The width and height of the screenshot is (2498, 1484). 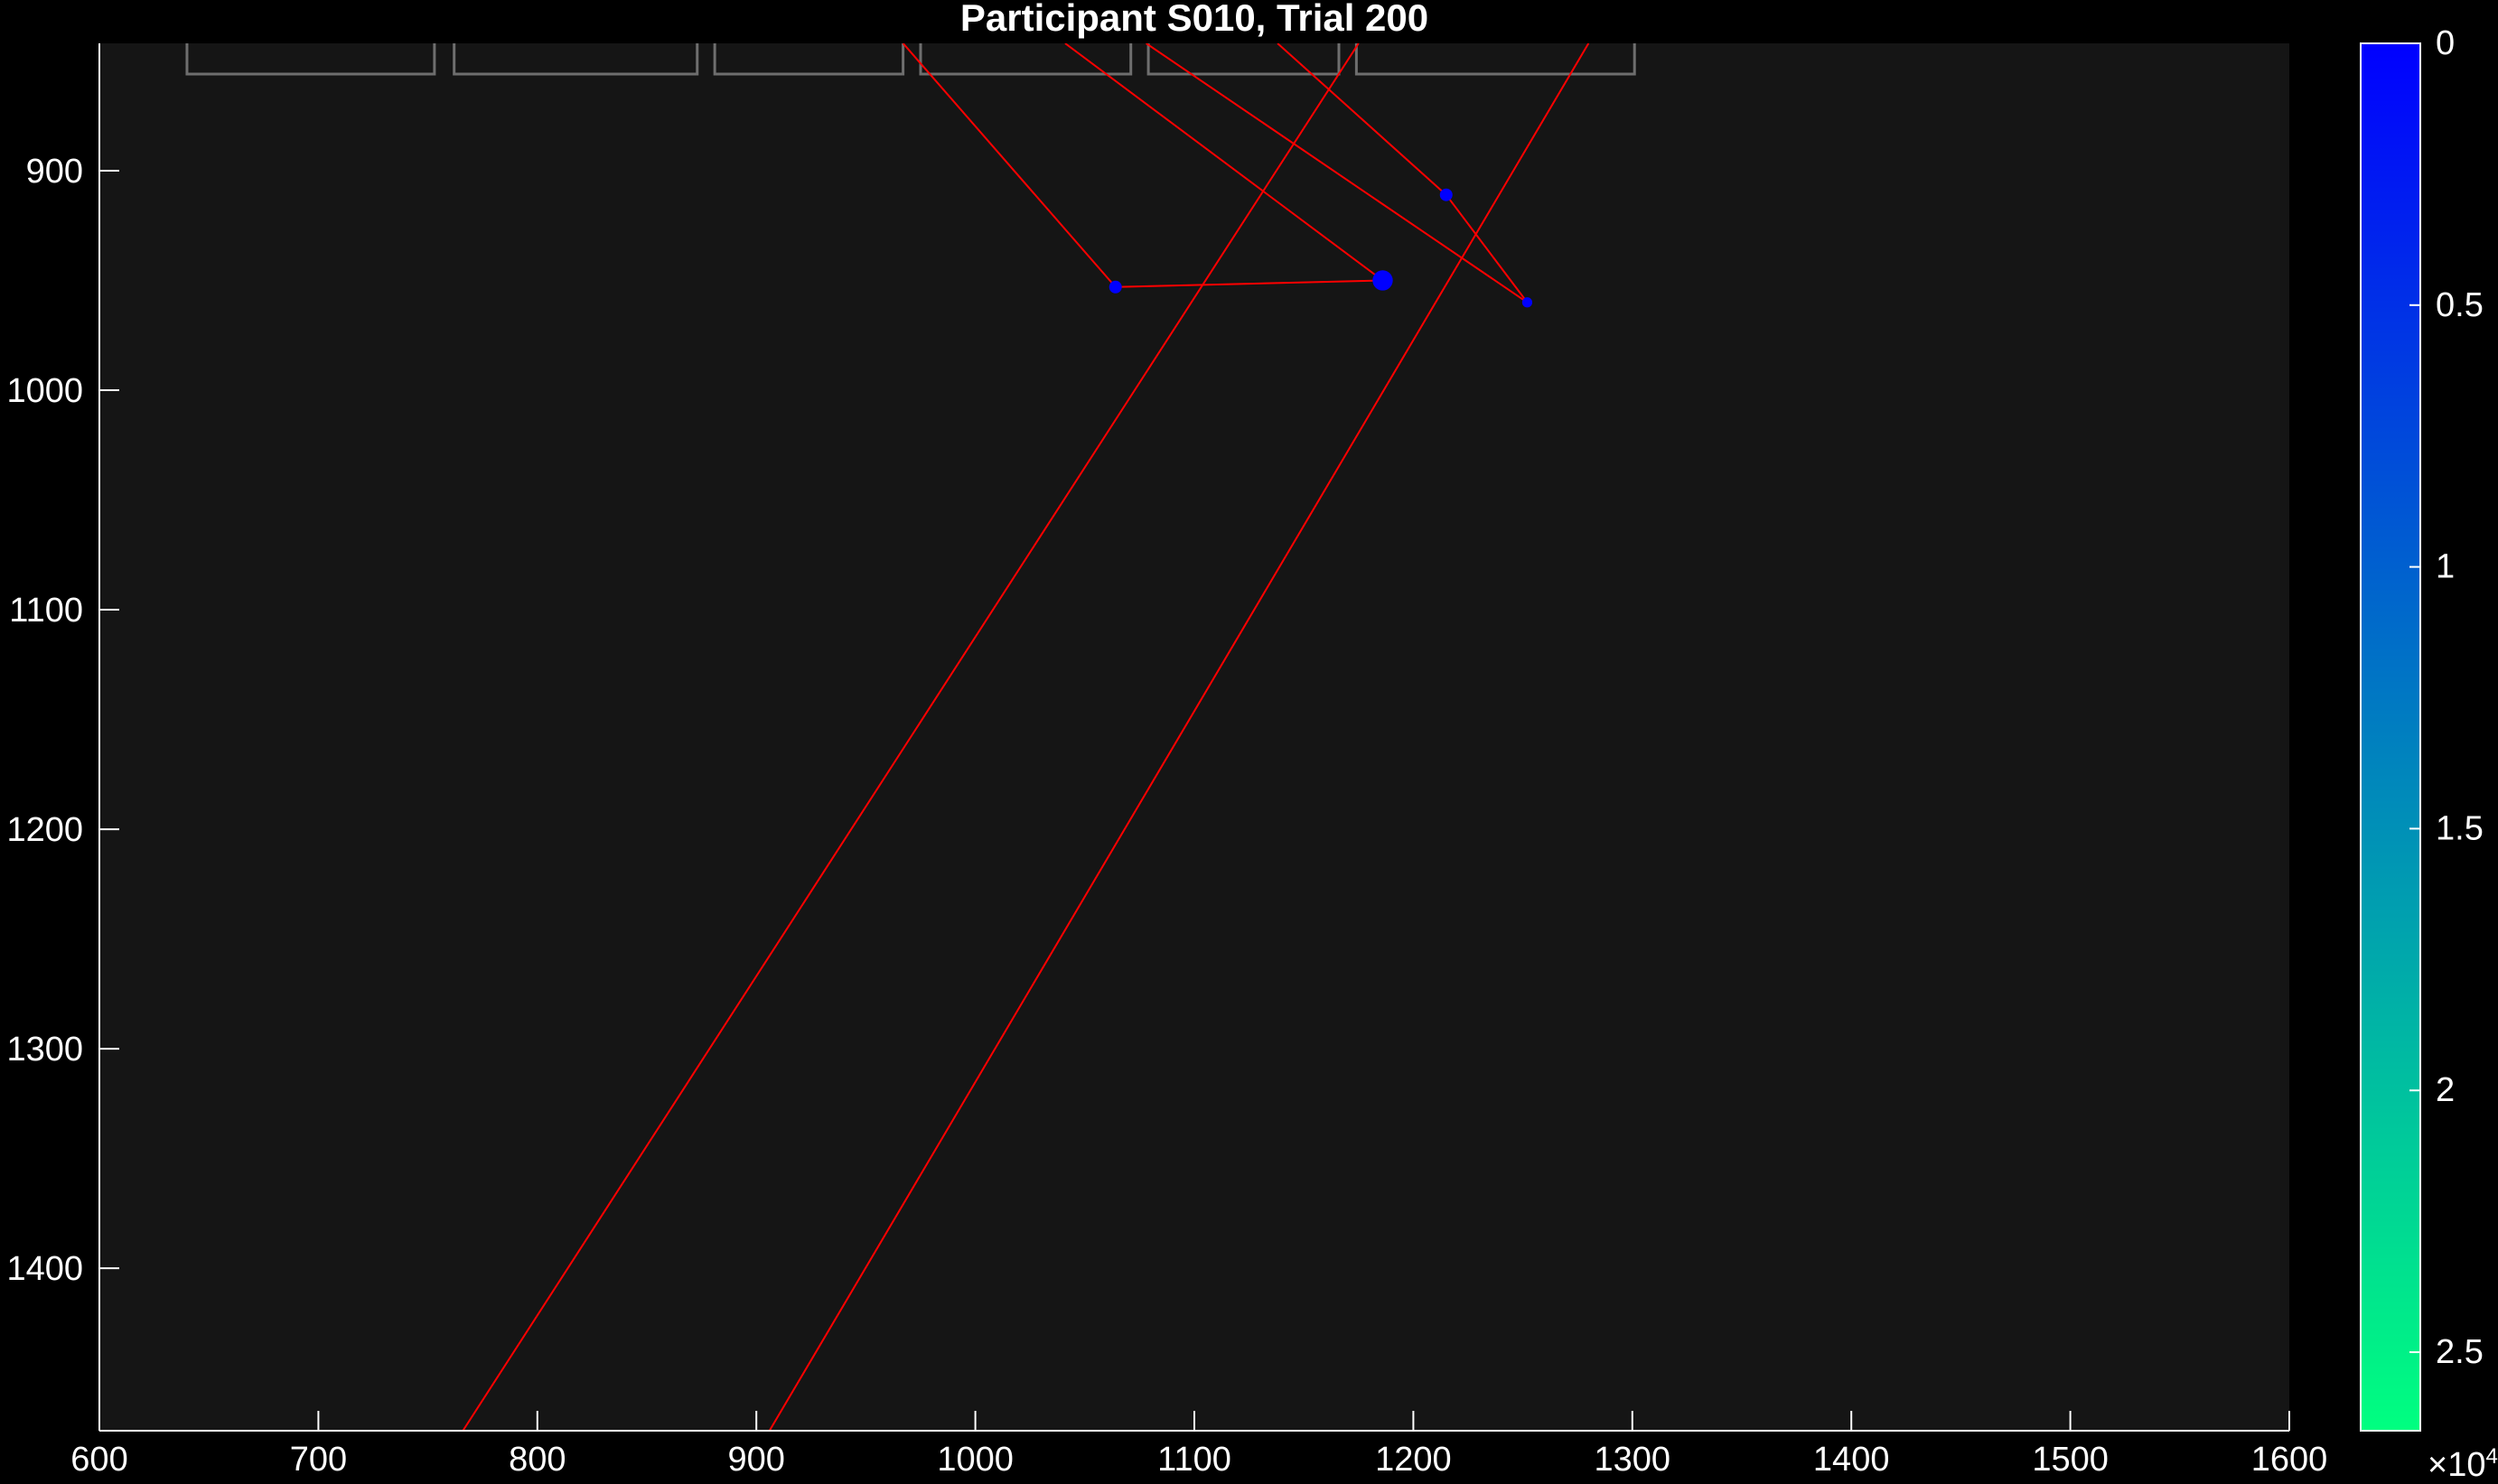 What do you see at coordinates (2445, 1090) in the screenshot?
I see `colorbar-tick-label: 2` at bounding box center [2445, 1090].